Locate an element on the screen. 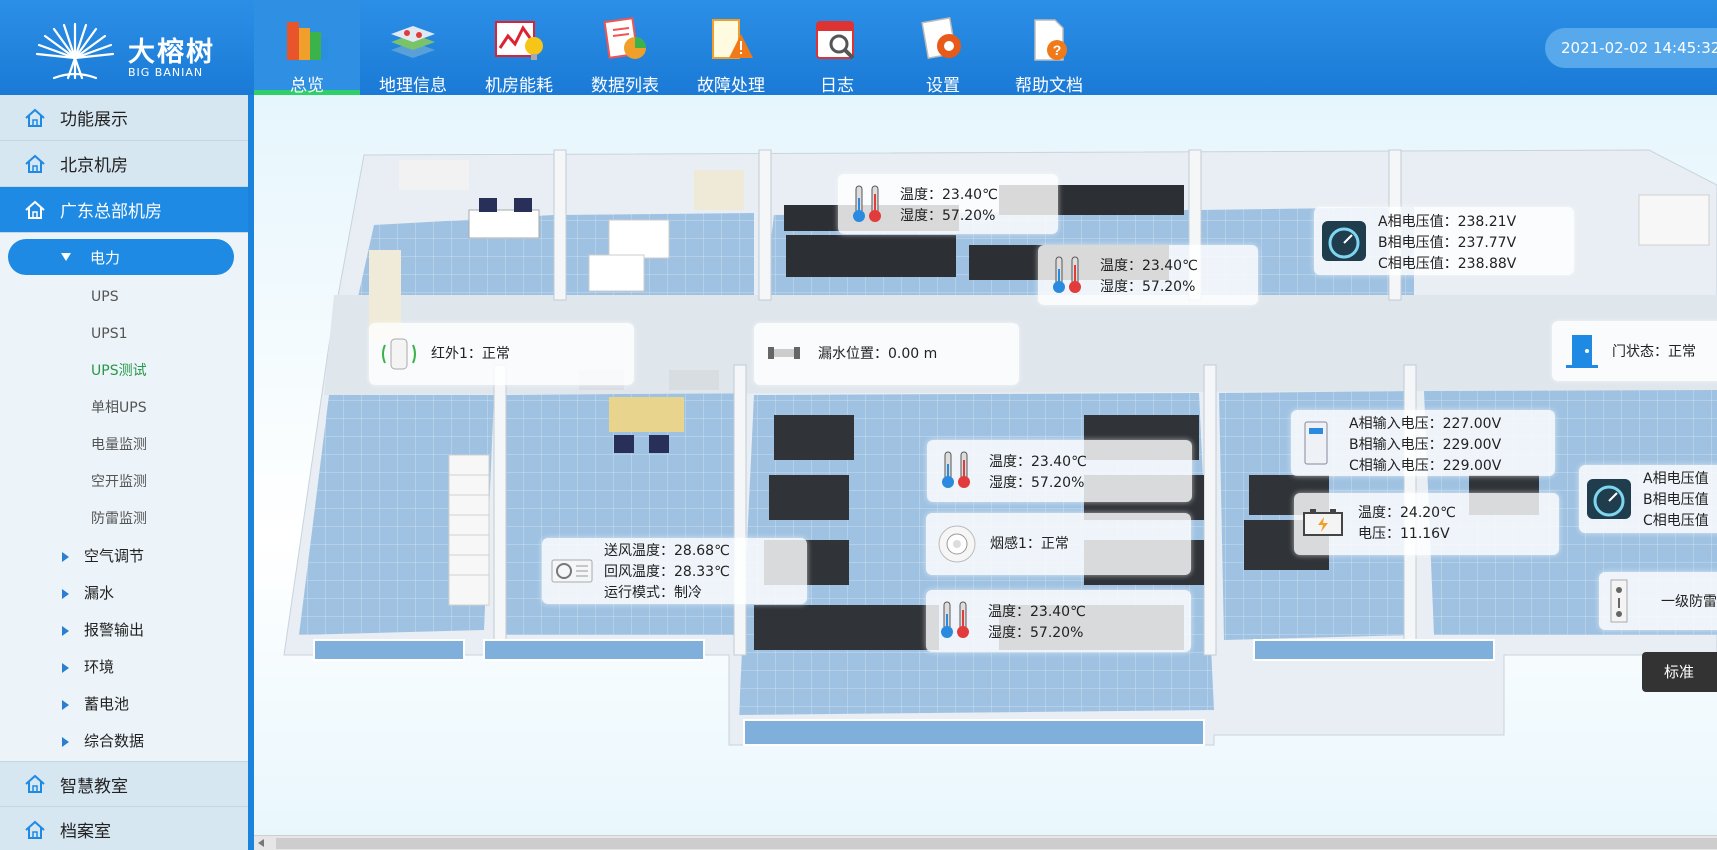 Image resolution: width=1717 pixels, height=850 pixels. sidebar-group-aircon: 空气调节 is located at coordinates (124, 556).